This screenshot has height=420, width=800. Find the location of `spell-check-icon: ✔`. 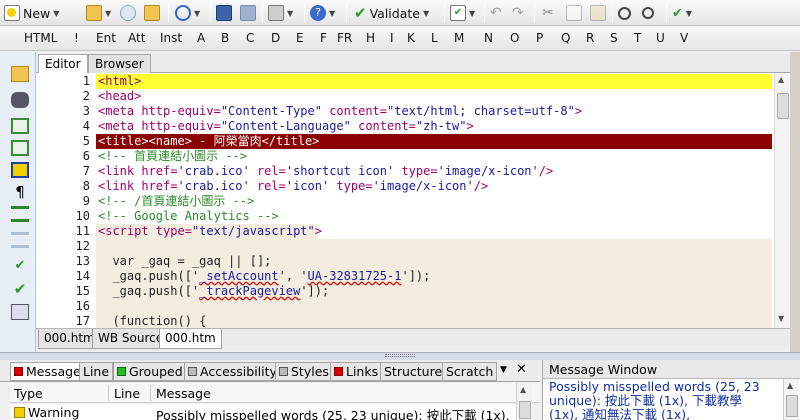

spell-check-icon: ✔ is located at coordinates (20, 266).